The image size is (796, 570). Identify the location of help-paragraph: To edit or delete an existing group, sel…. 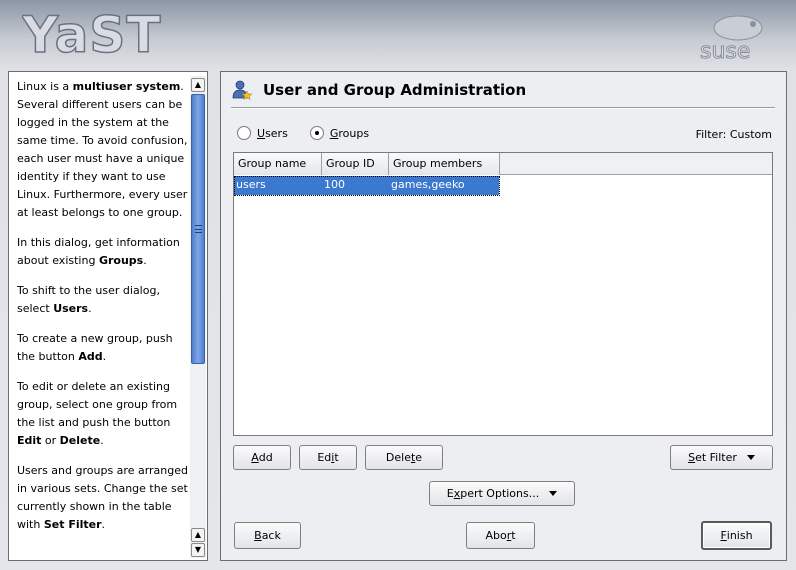
(97, 413).